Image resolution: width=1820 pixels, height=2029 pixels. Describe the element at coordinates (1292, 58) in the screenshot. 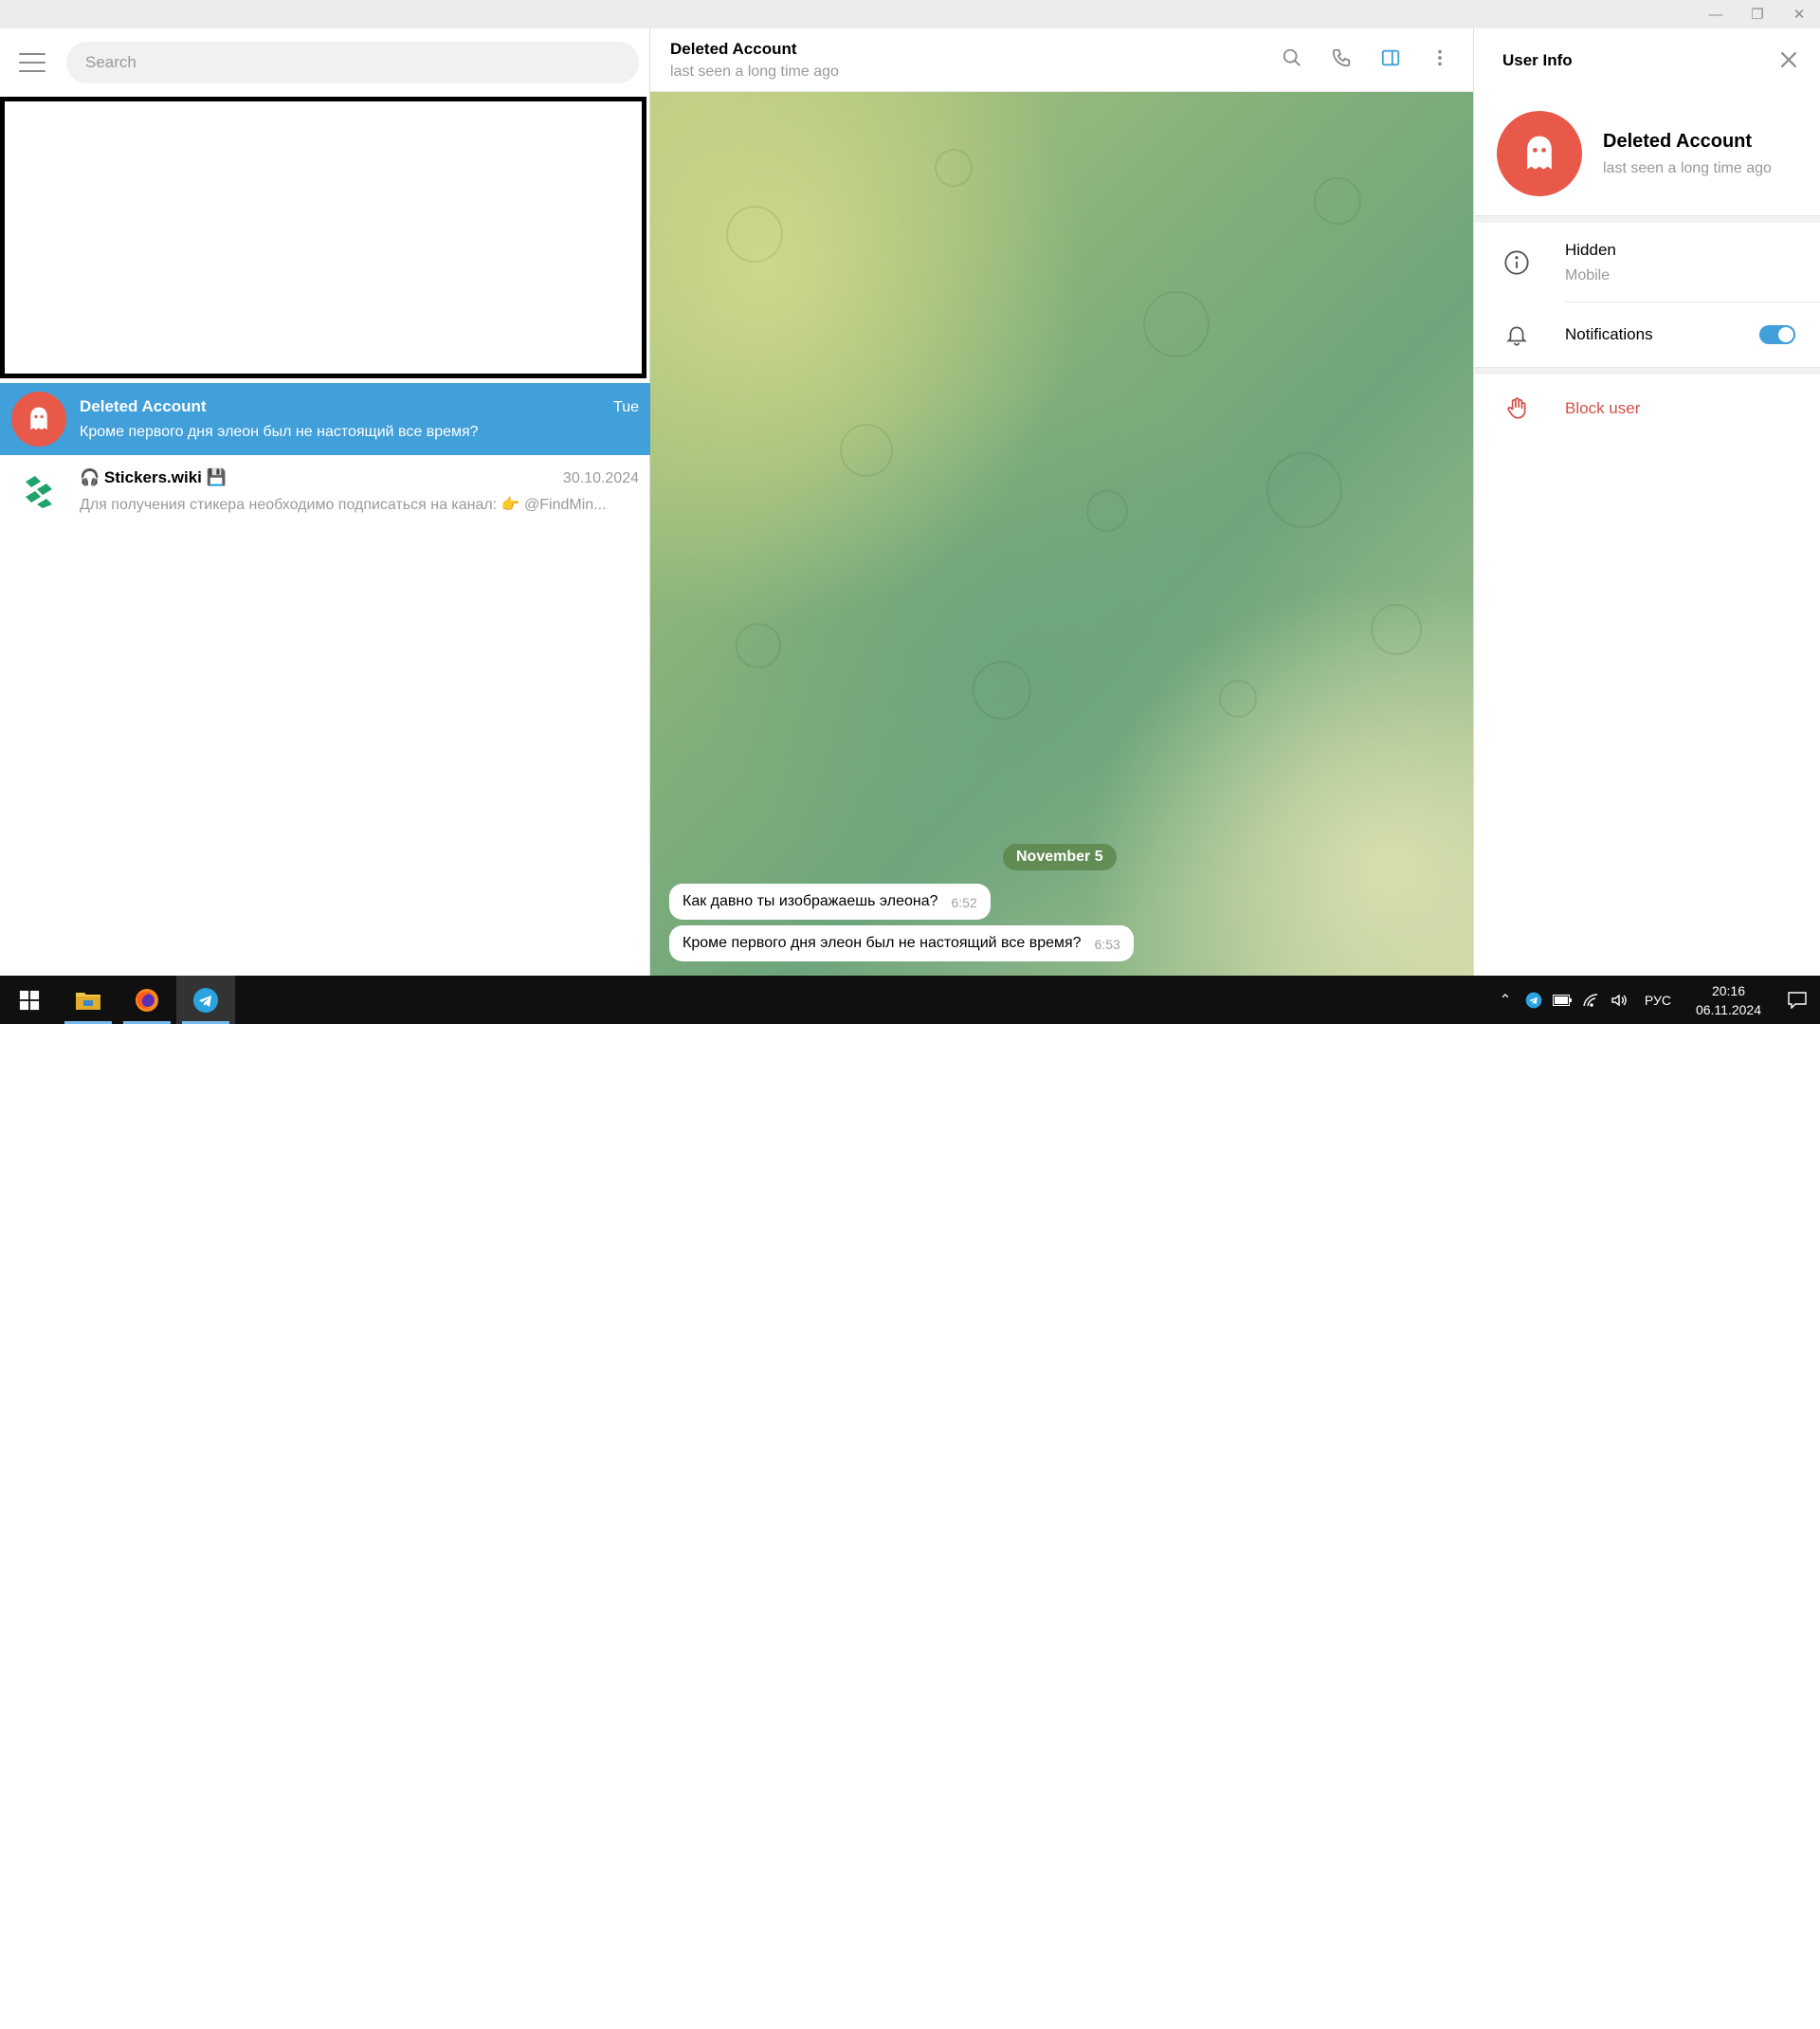

I see `search-icon` at that location.